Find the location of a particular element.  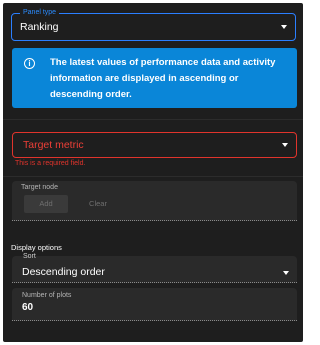

display-options-heading: Display options is located at coordinates (36, 247).